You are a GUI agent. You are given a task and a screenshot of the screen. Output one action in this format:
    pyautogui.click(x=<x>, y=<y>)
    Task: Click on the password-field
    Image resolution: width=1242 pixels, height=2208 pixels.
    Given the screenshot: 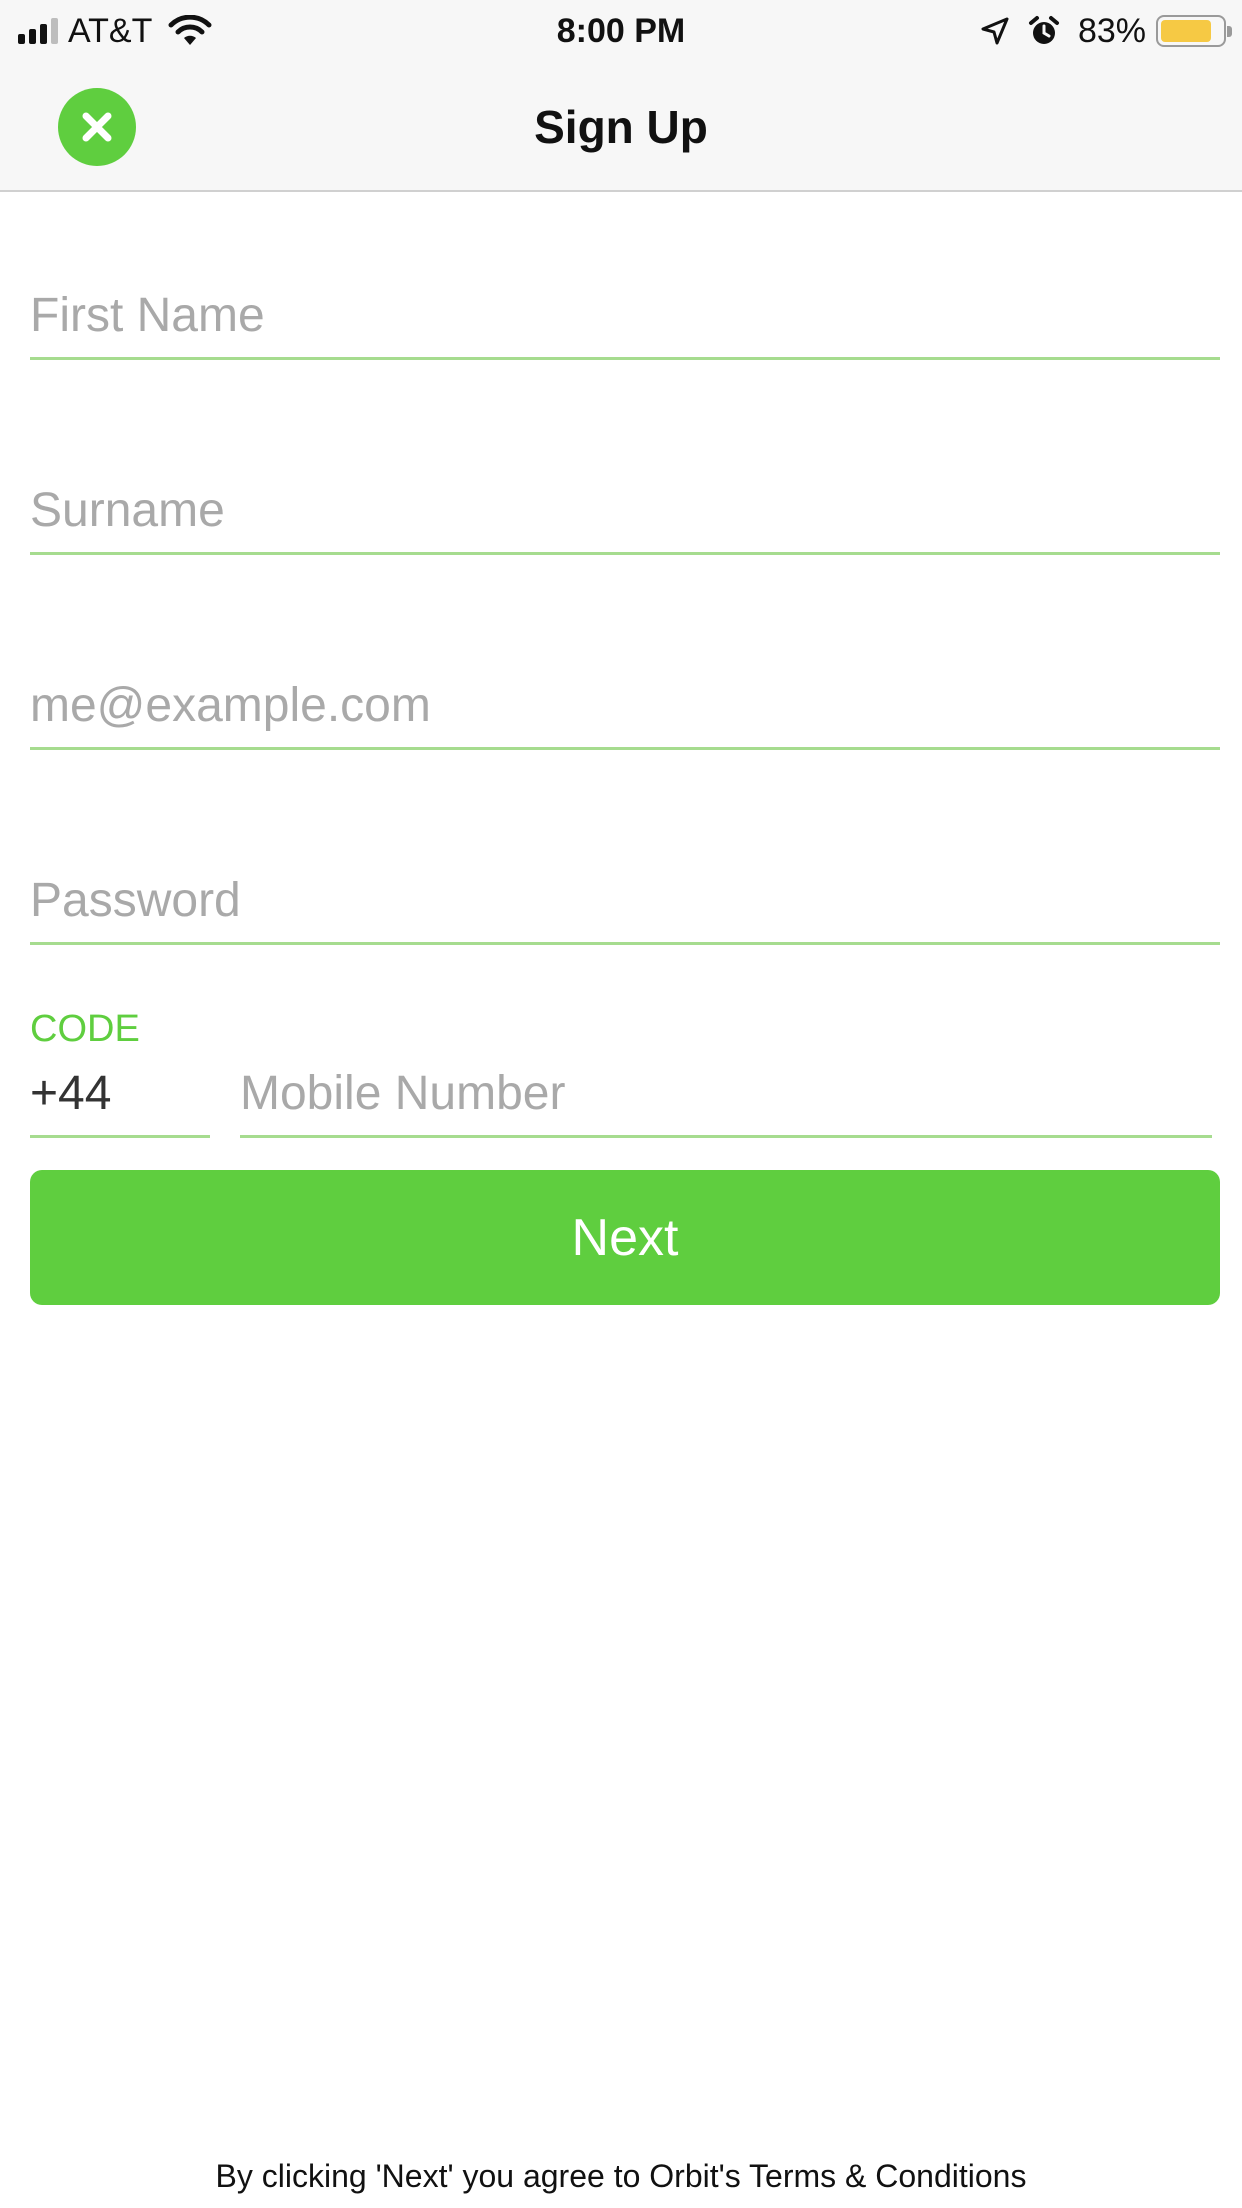 What is the action you would take?
    pyautogui.click(x=625, y=903)
    